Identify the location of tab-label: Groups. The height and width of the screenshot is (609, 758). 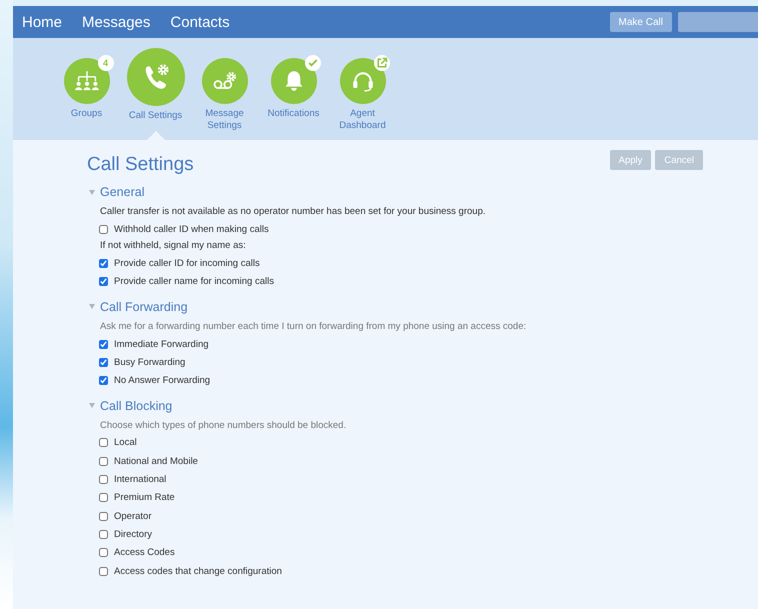
(86, 114).